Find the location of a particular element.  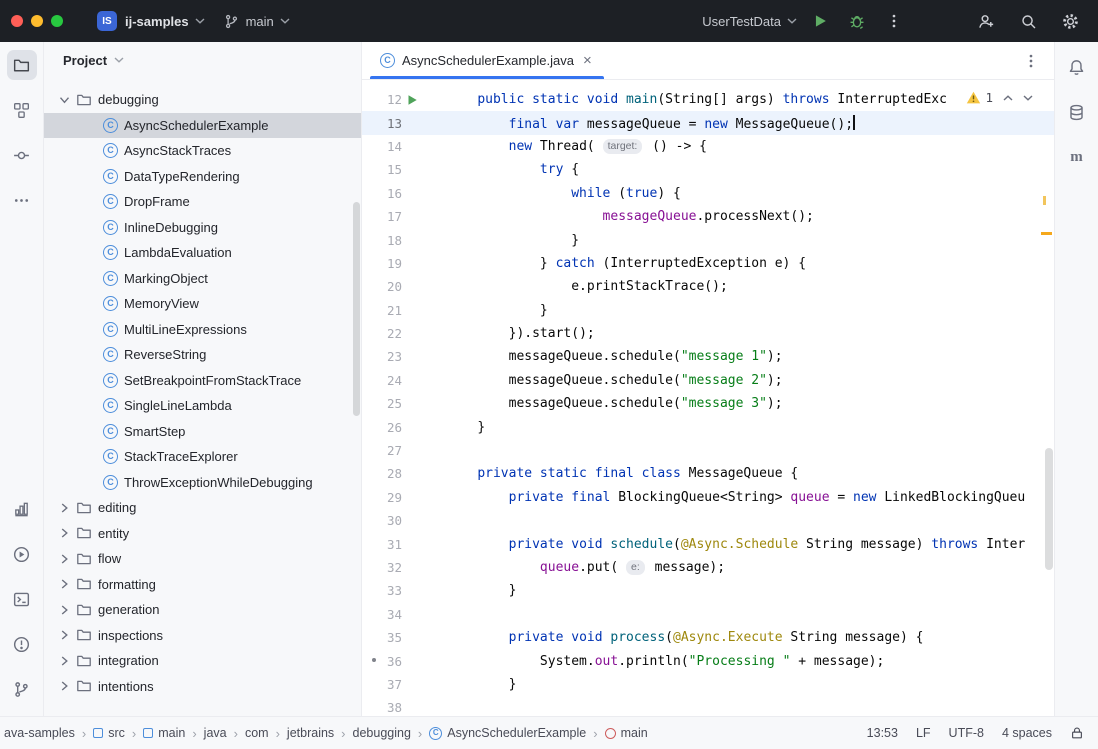

tree-item-debugging: debugging is located at coordinates (202, 100).